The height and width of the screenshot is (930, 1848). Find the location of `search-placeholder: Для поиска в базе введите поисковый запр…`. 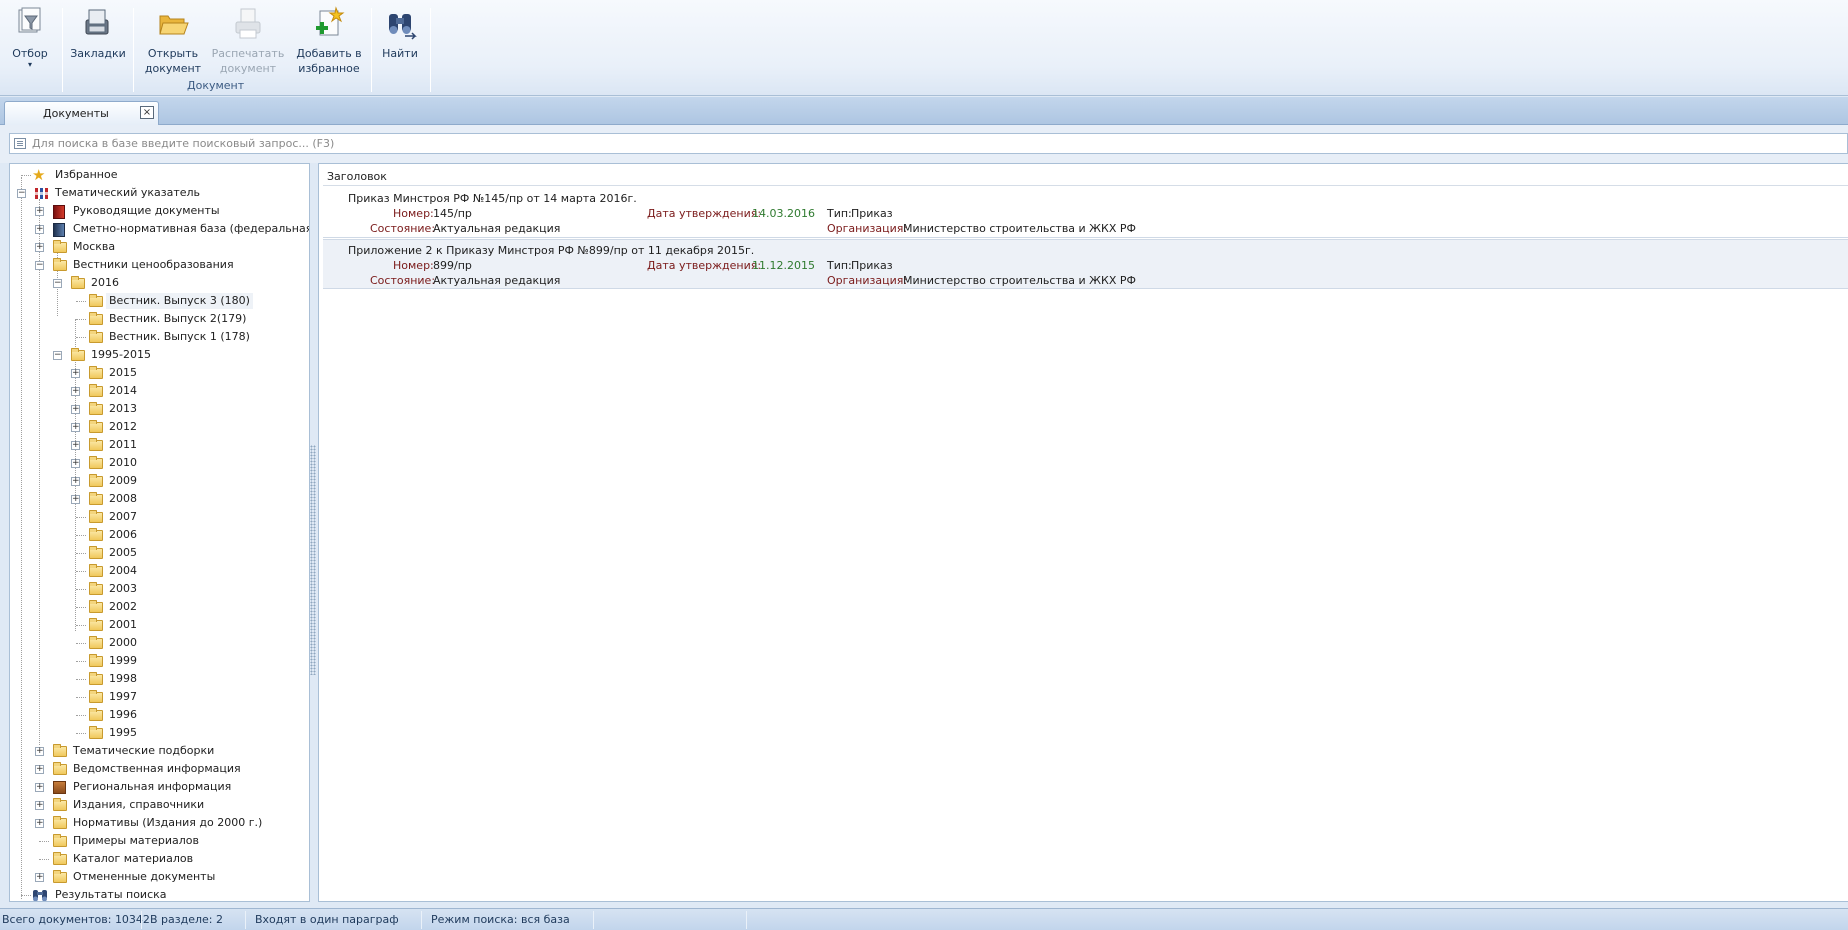

search-placeholder: Для поиска в базе введите поисковый запр… is located at coordinates (183, 143).